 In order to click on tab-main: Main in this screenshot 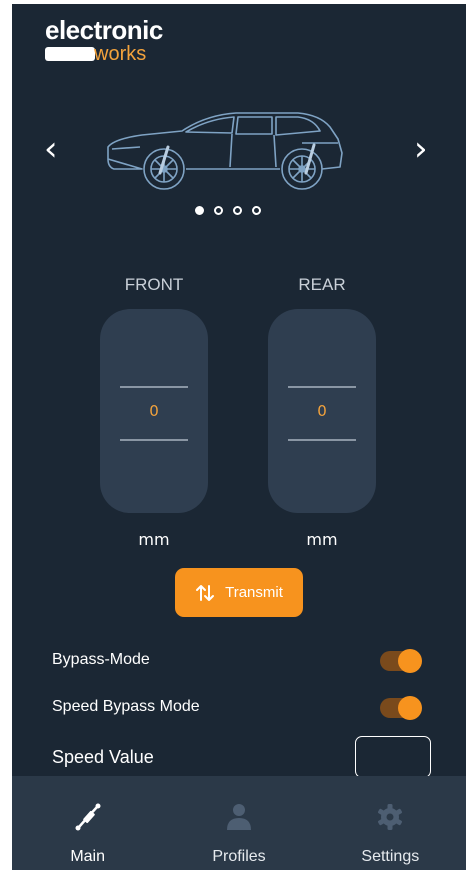, I will do `click(87, 823)`.